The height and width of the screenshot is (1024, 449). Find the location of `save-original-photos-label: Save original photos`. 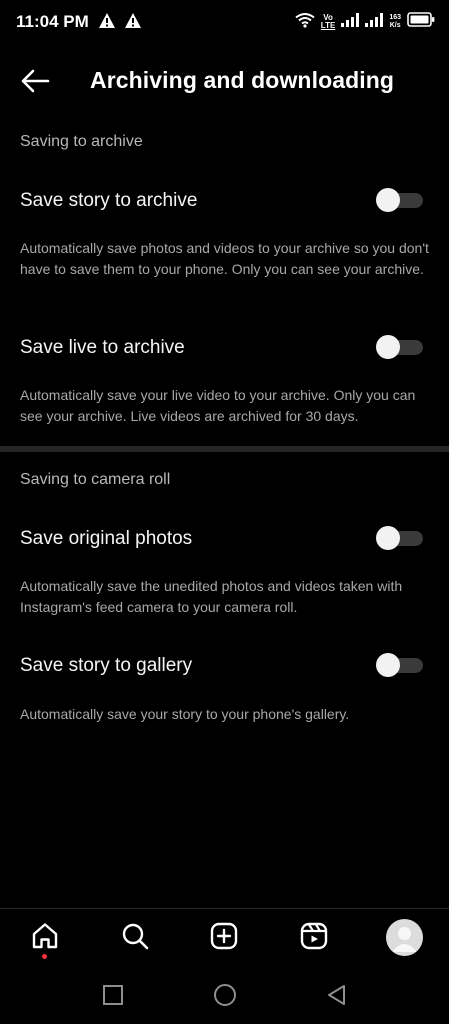

save-original-photos-label: Save original photos is located at coordinates (106, 538).